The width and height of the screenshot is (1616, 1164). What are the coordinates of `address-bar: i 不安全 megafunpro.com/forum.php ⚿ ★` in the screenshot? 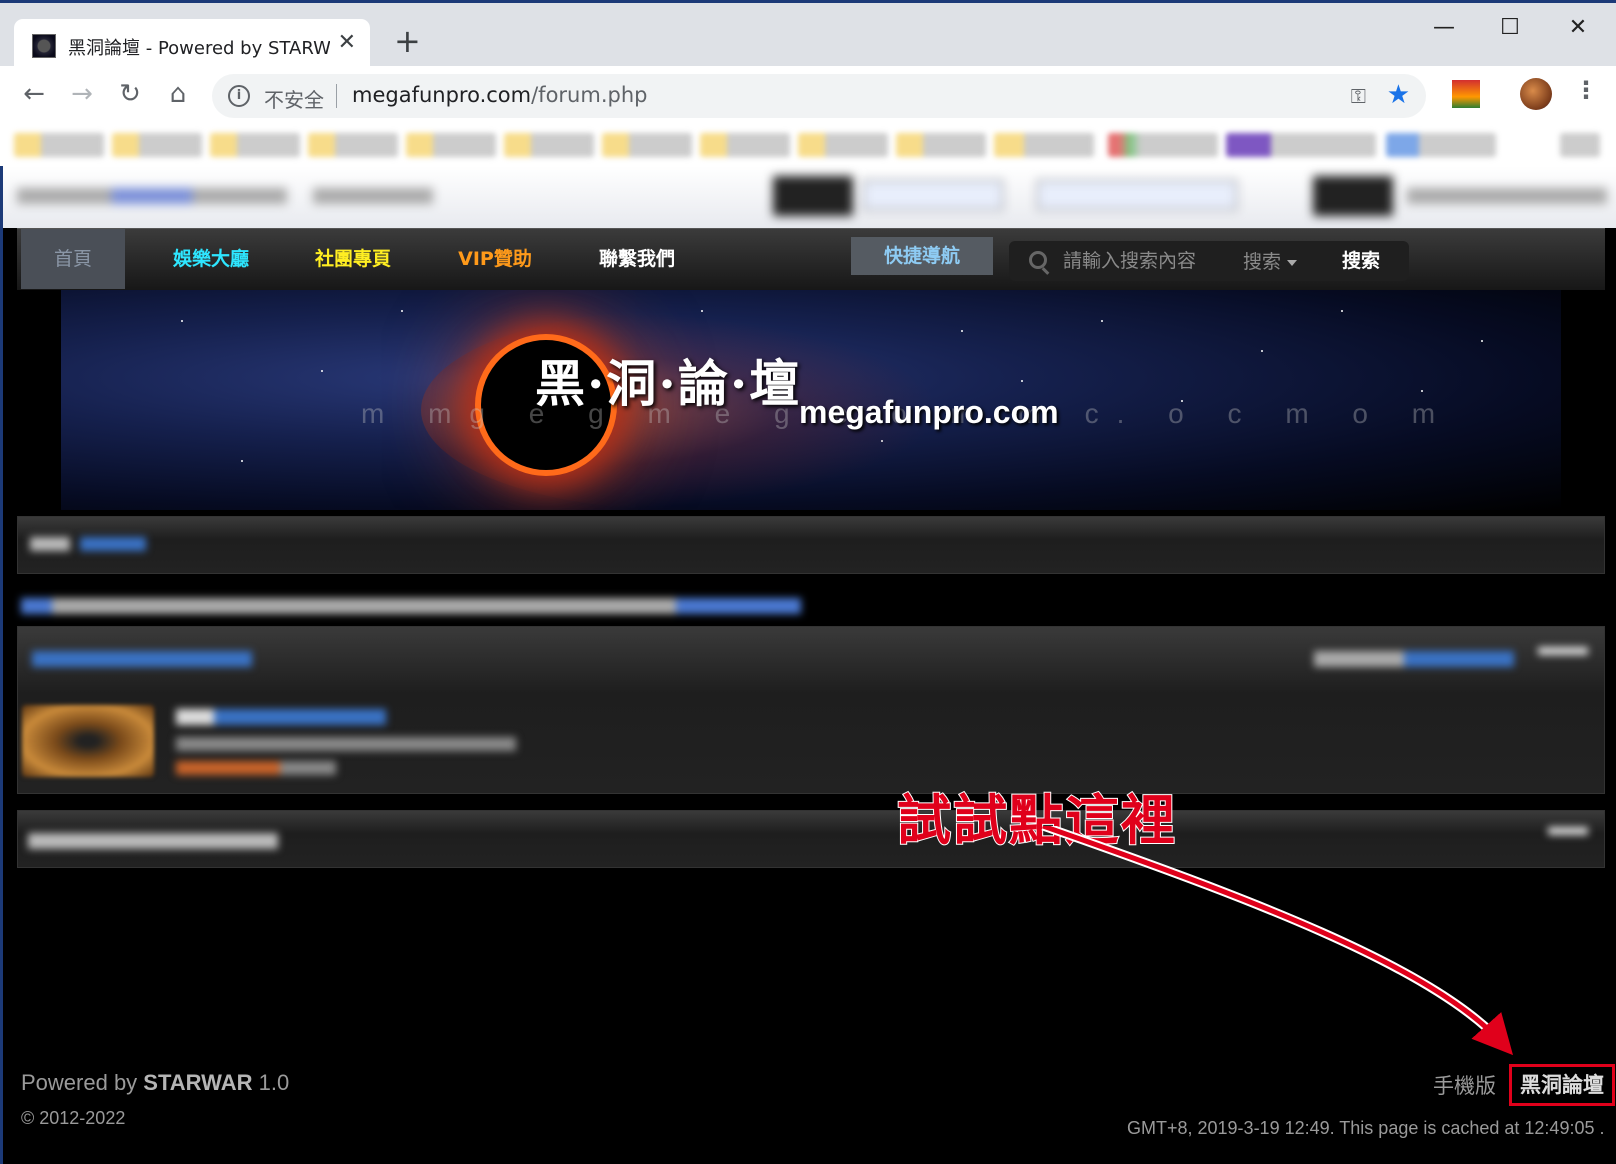 It's located at (819, 96).